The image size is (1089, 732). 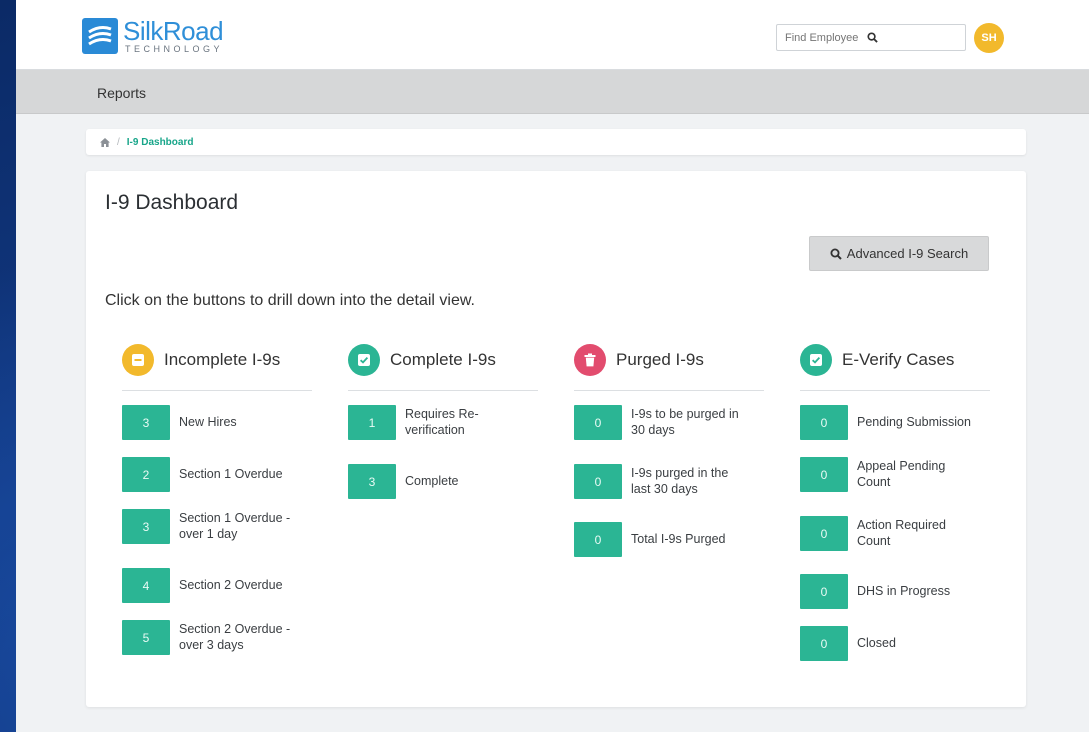 What do you see at coordinates (208, 421) in the screenshot?
I see `row-label: New Hires` at bounding box center [208, 421].